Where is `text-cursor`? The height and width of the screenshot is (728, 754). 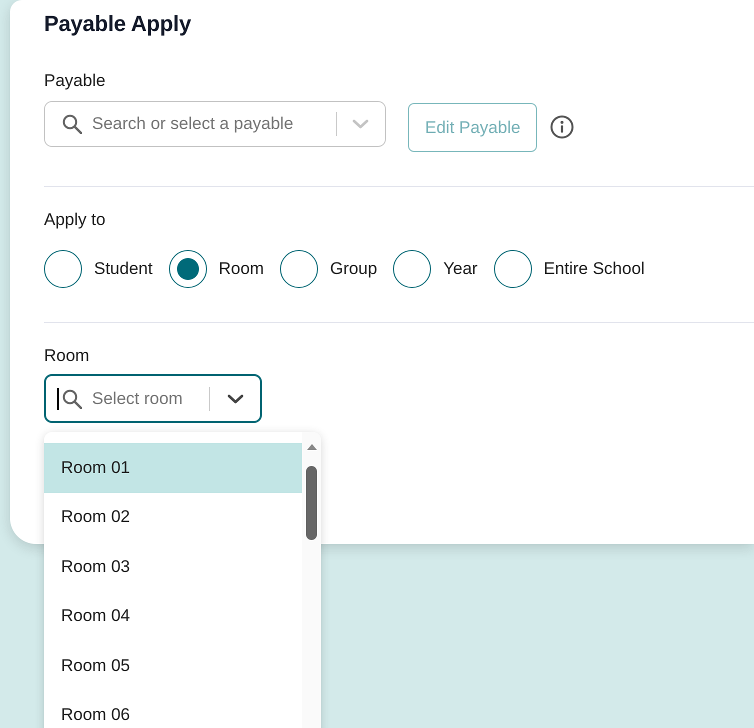
text-cursor is located at coordinates (58, 399).